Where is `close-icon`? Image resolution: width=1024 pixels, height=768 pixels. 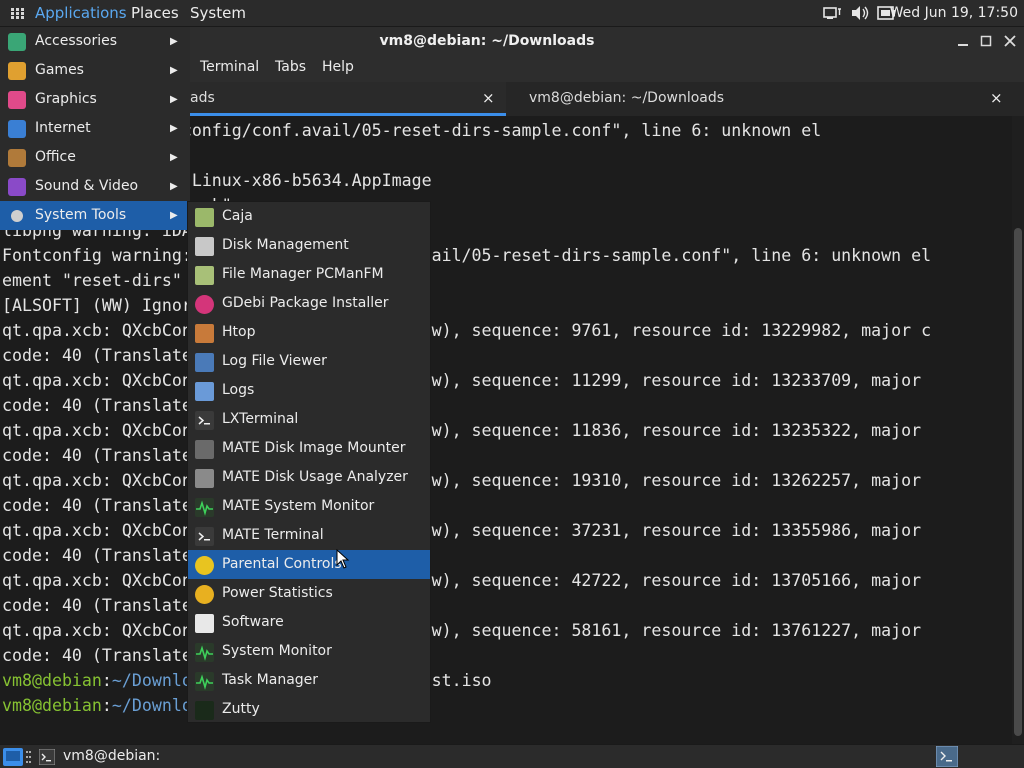 close-icon is located at coordinates (1010, 41).